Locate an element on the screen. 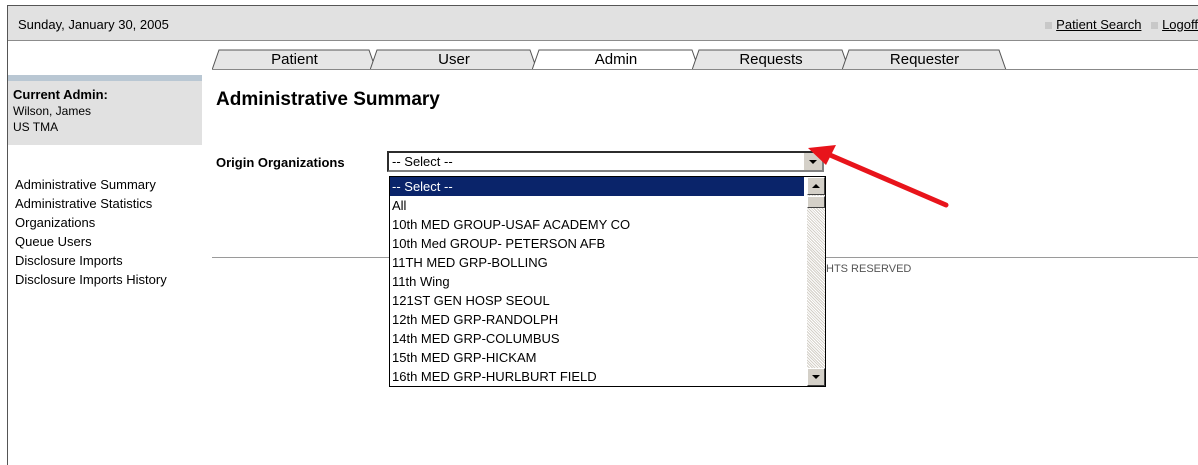 This screenshot has width=1198, height=465. tab-label: Admin is located at coordinates (616, 59).